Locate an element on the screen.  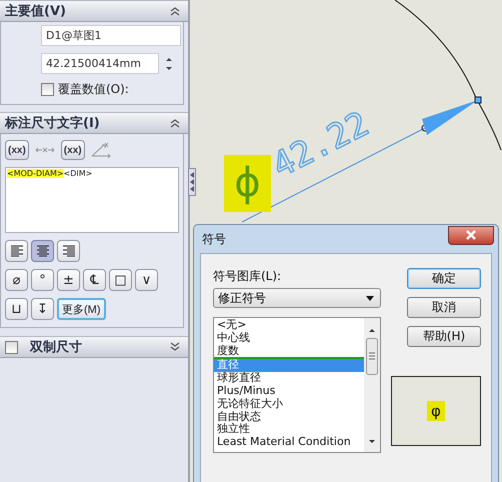
collapse-handle-icon is located at coordinates (192, 182).